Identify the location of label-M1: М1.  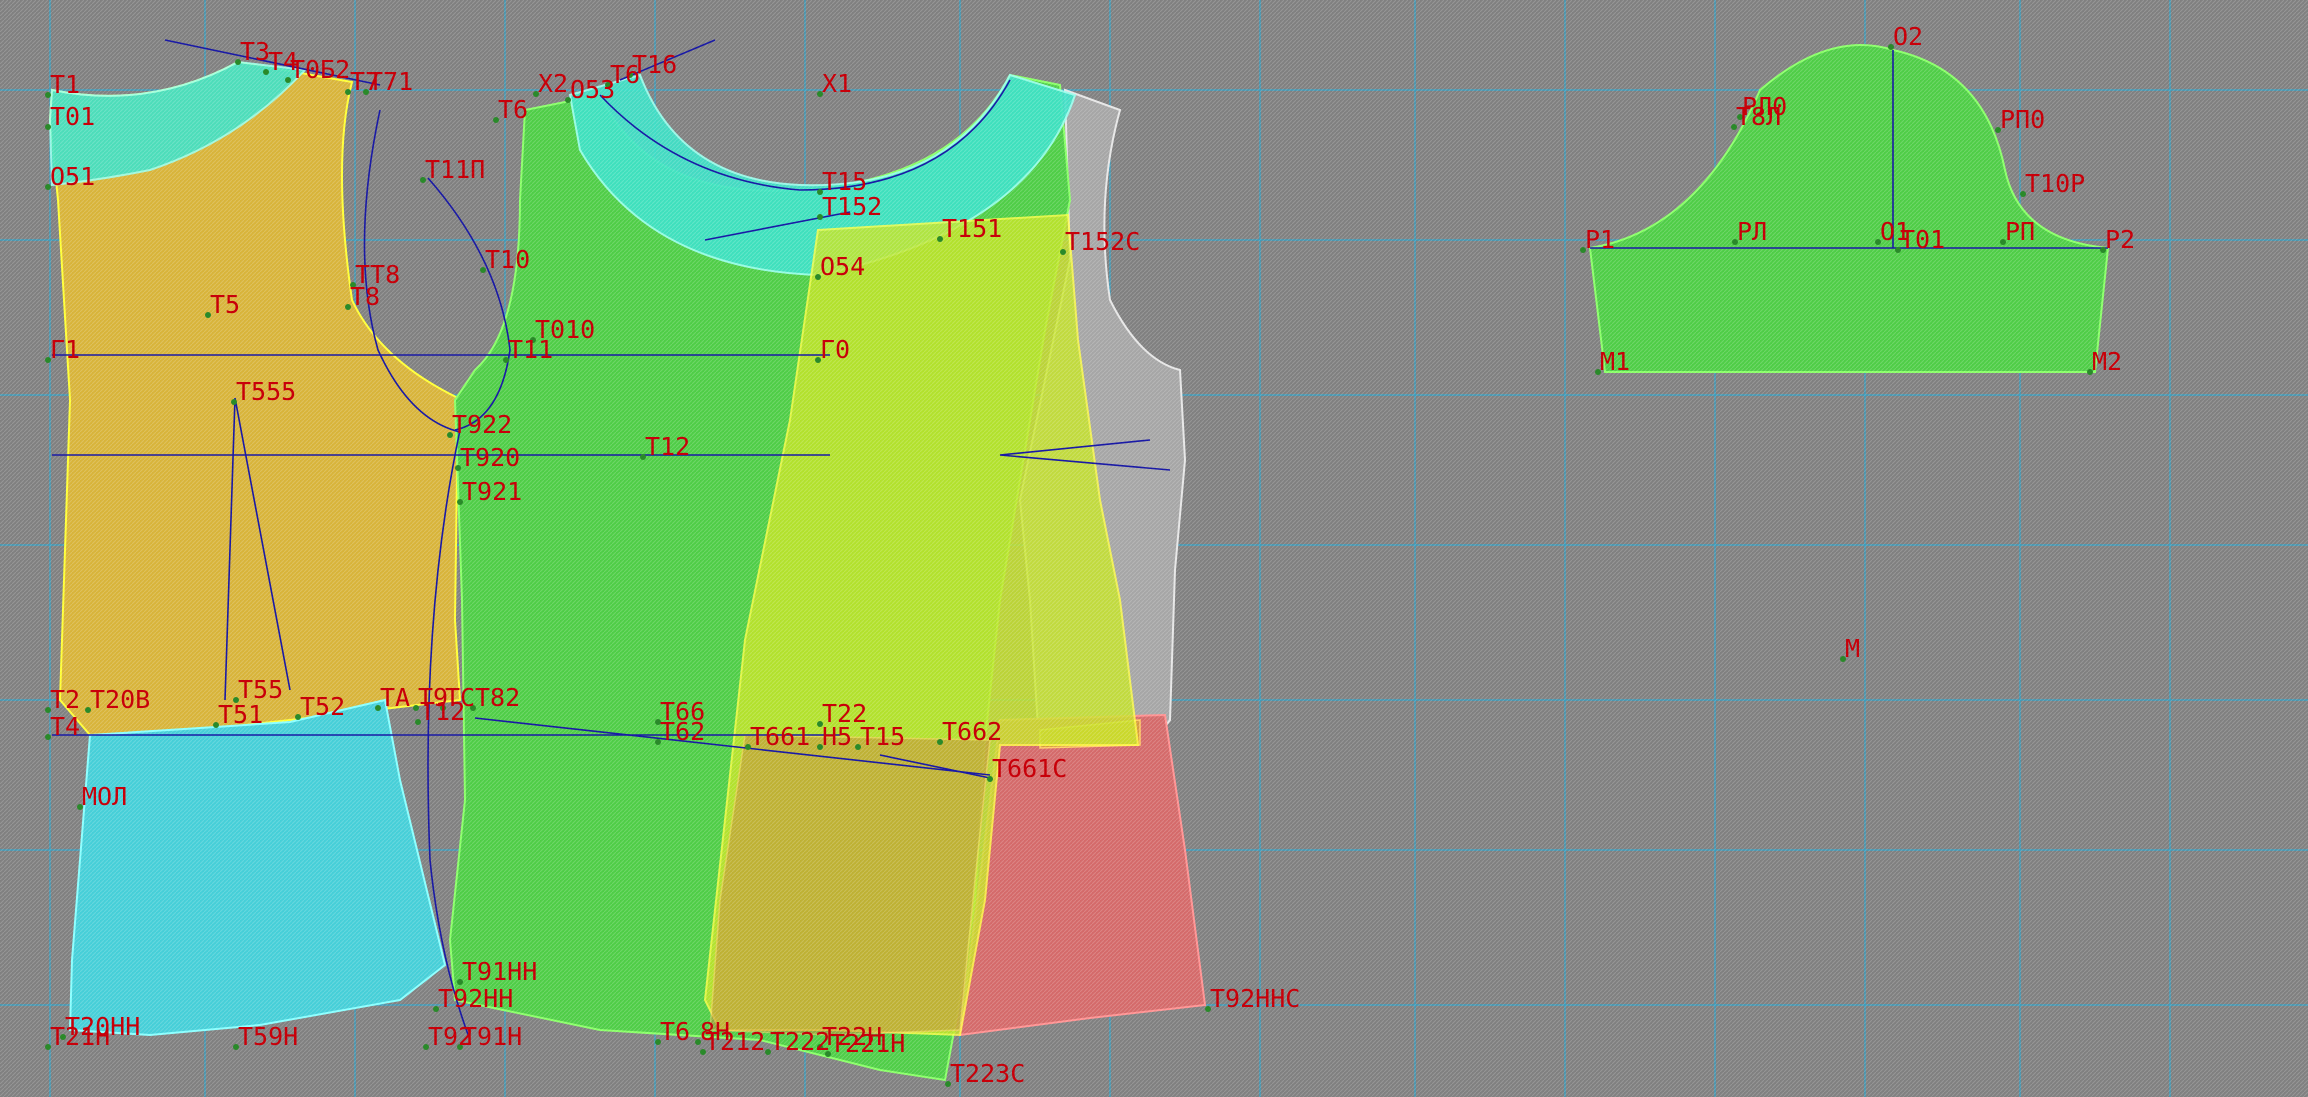
(1615, 361).